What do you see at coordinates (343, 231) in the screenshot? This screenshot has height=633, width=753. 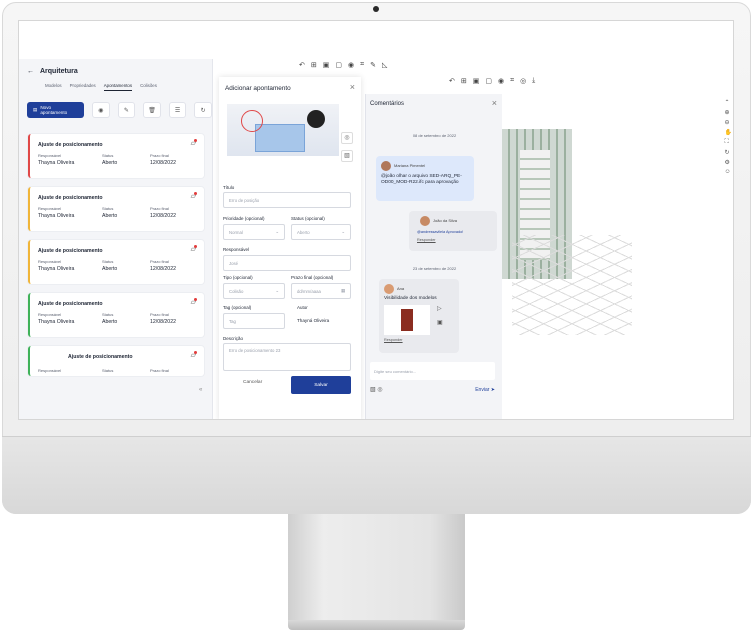 I see `chevron-down-icon: ⌄` at bounding box center [343, 231].